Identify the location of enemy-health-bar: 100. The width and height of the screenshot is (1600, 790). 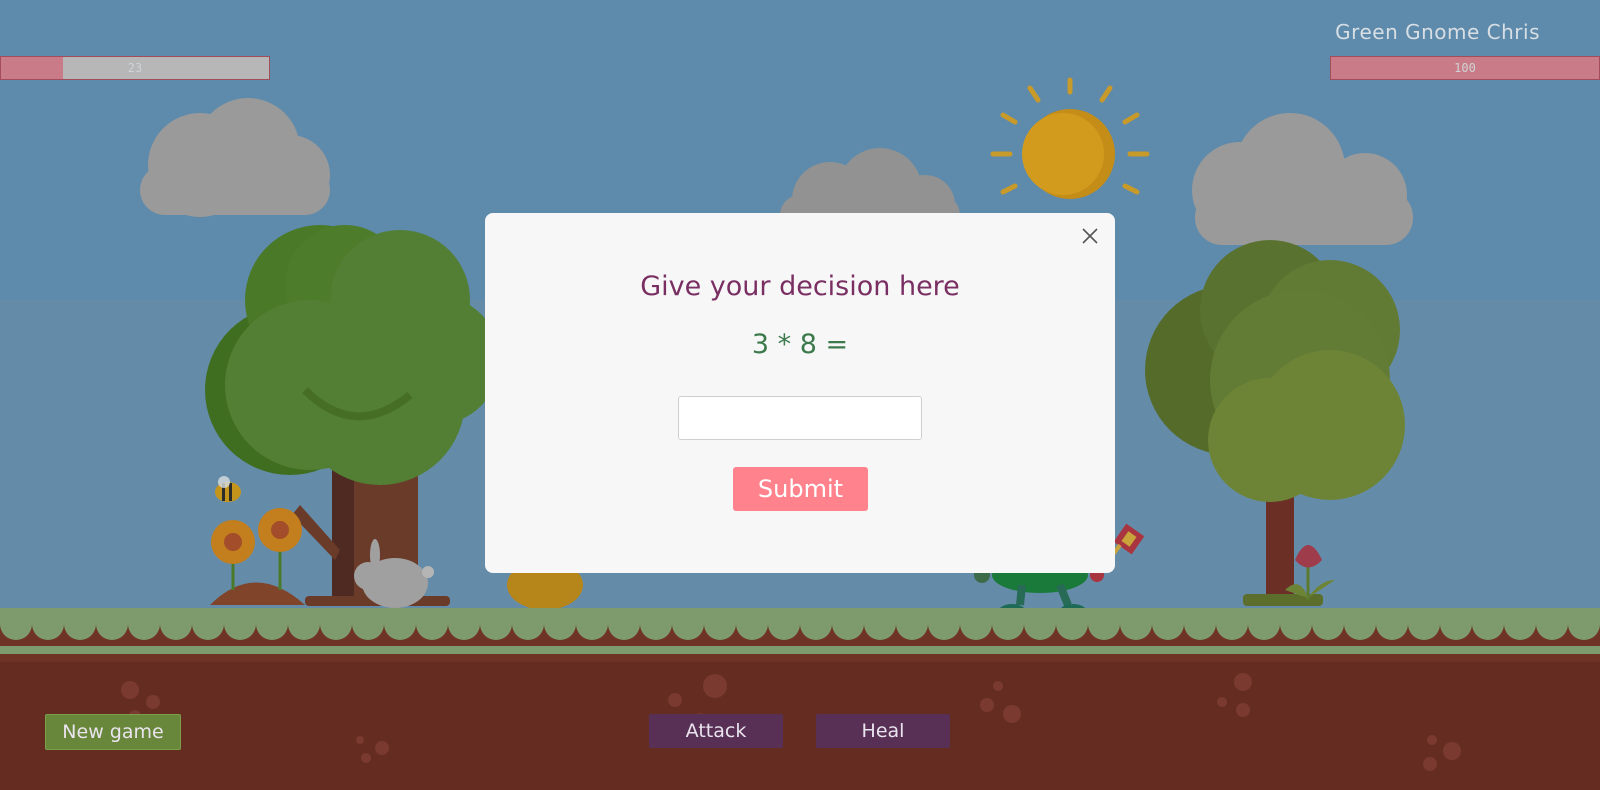
(1465, 68).